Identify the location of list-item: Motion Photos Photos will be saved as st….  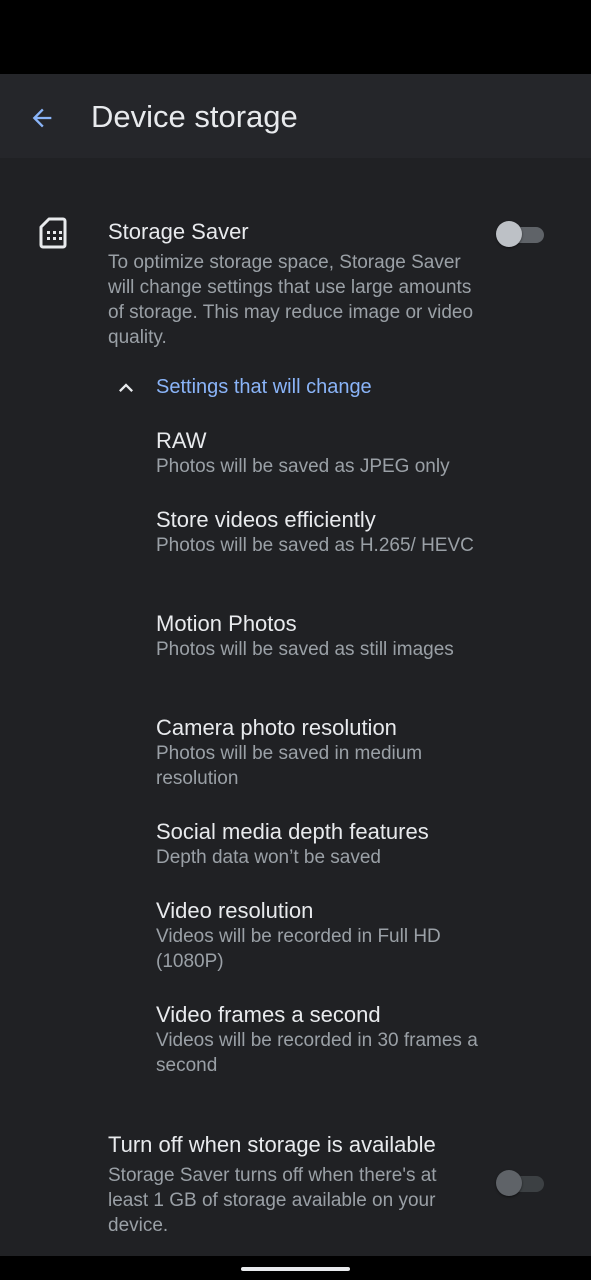
(321, 636).